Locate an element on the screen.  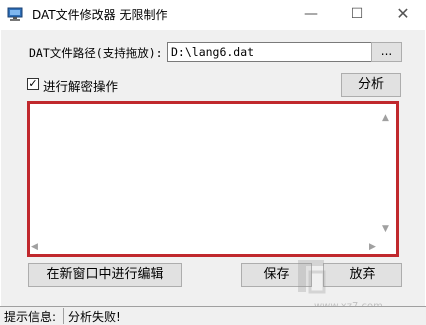
scroll-right-arrow: ▶ is located at coordinates (372, 247).